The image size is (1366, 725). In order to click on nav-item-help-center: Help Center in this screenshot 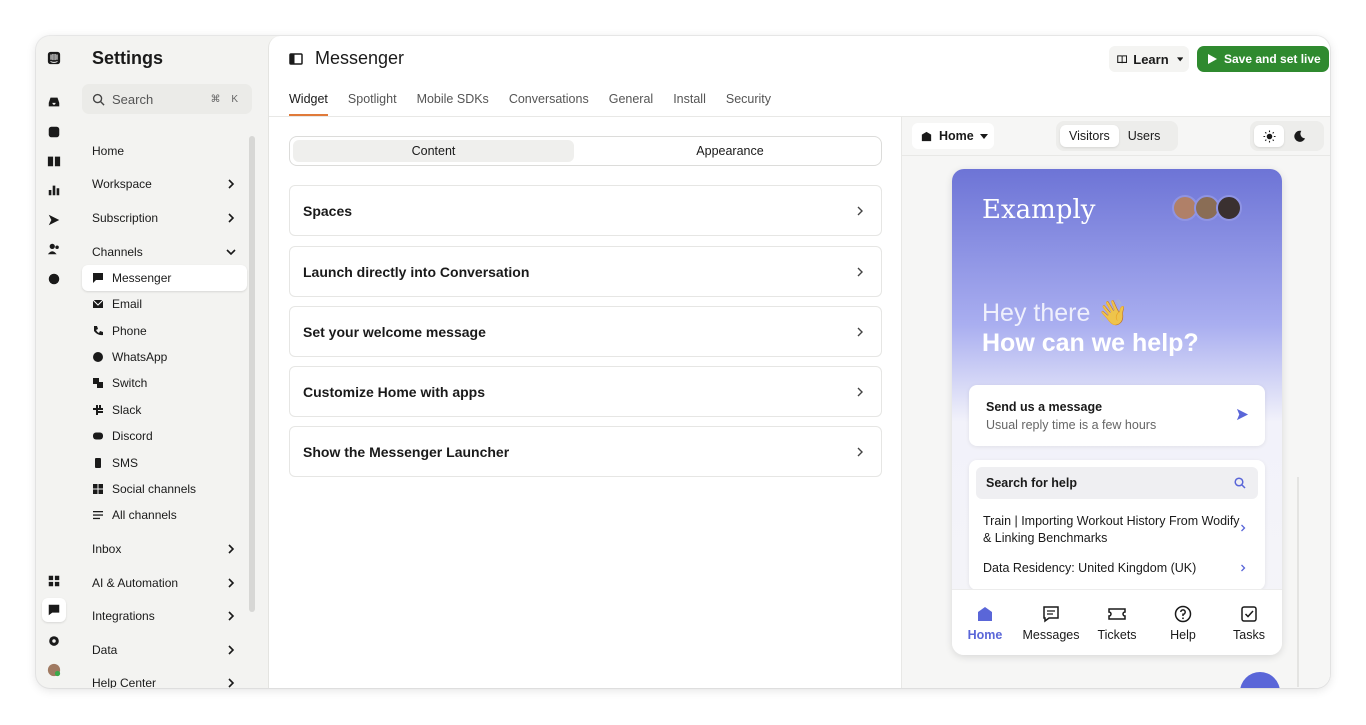, I will do `click(164, 679)`.